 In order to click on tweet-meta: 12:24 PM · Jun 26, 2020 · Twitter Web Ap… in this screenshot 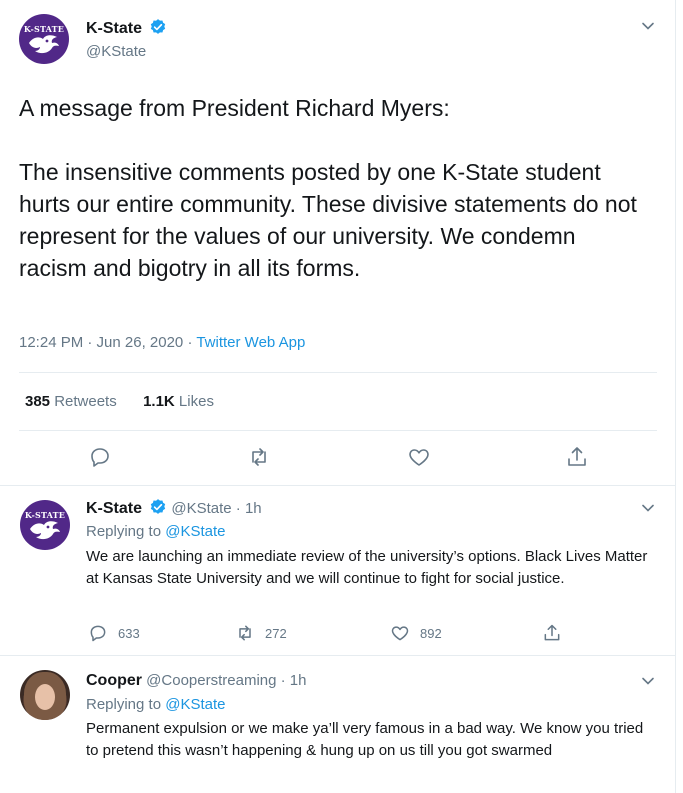, I will do `click(162, 342)`.